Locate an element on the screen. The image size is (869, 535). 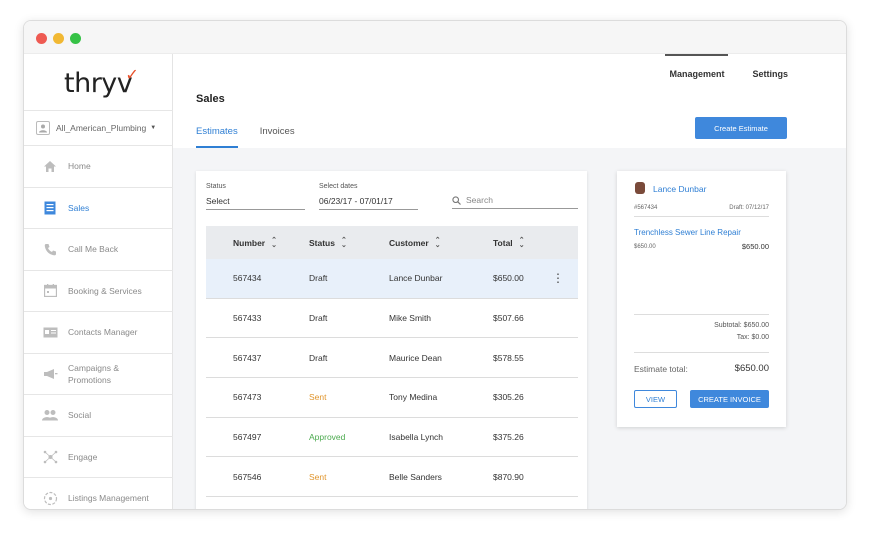
megaphone-icon is located at coordinates (50, 374).